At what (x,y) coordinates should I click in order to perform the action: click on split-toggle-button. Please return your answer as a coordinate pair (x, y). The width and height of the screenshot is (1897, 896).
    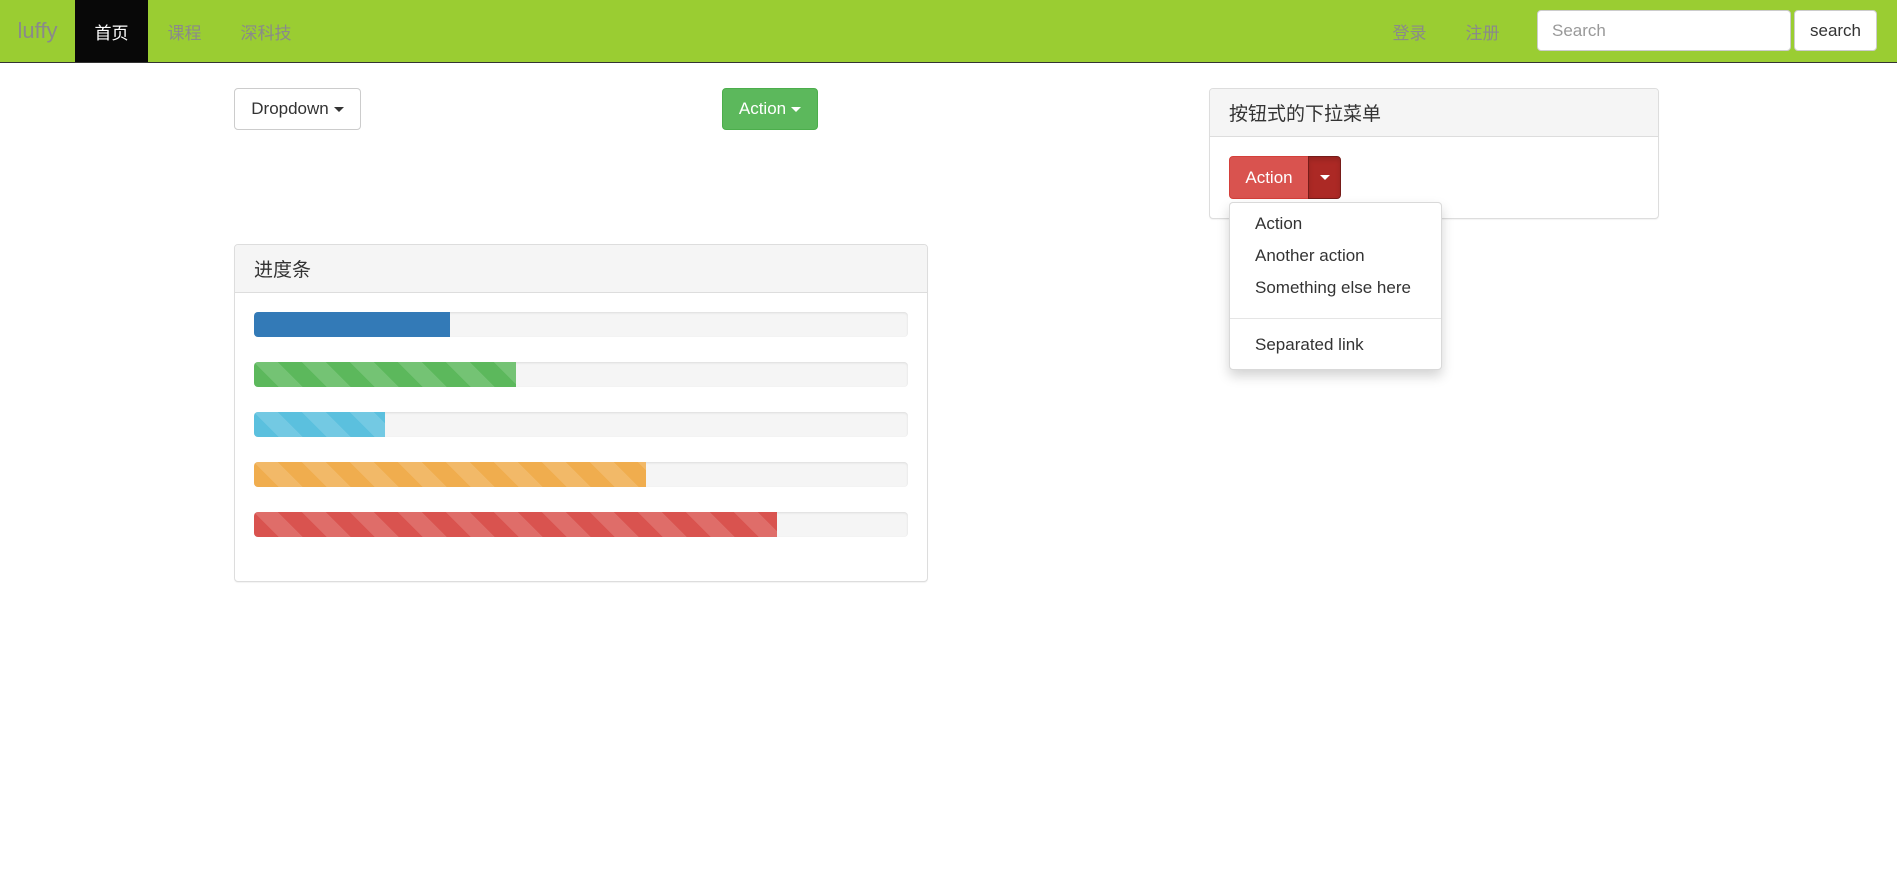
    Looking at the image, I should click on (1324, 177).